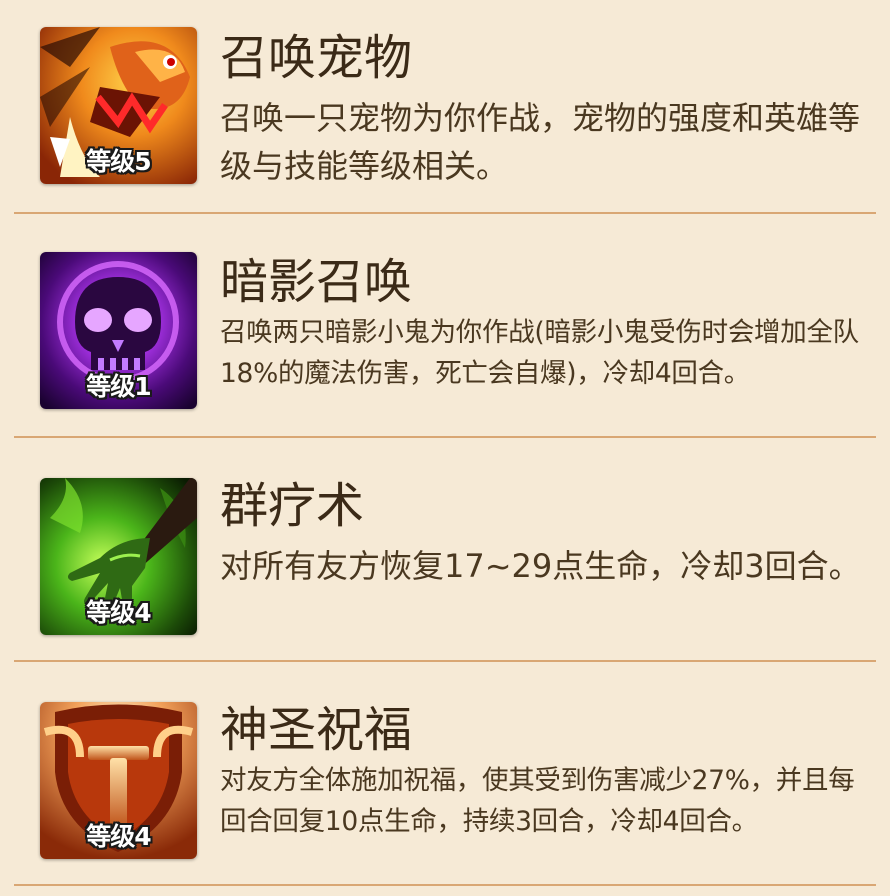  Describe the element at coordinates (316, 58) in the screenshot. I see `skill-name: 召唤宠物` at that location.